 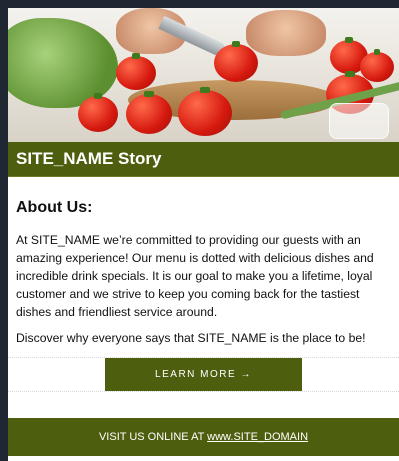 I want to click on hand-right-graphic, so click(x=286, y=33).